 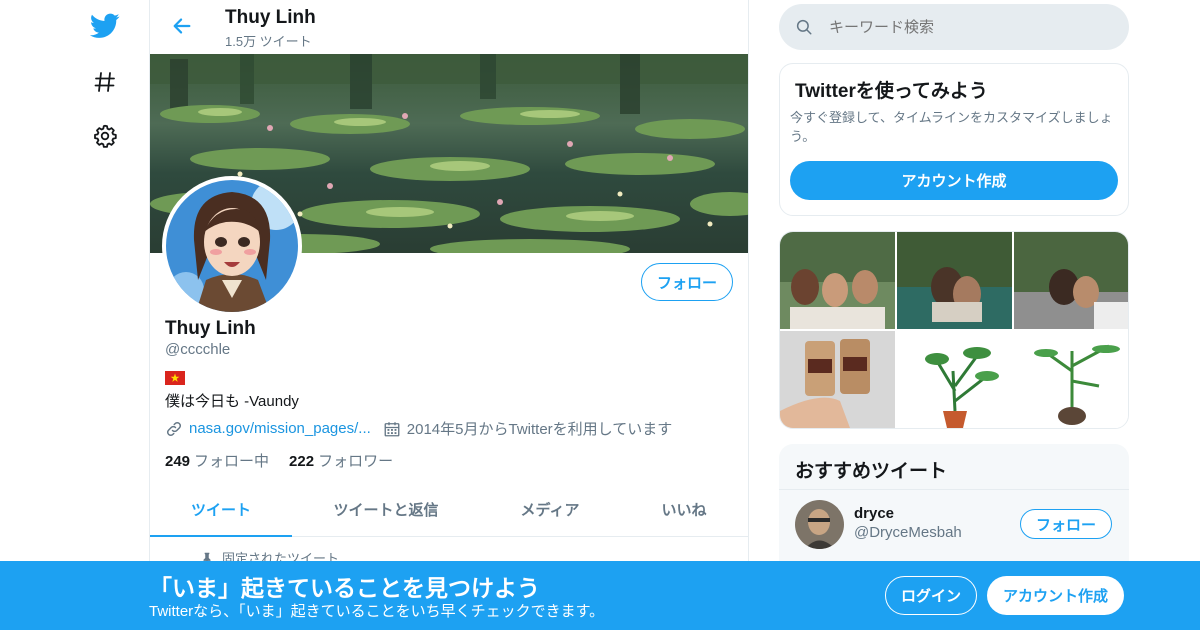 What do you see at coordinates (954, 509) in the screenshot?
I see `recommended-tweets-card: おすすめツイート dryce @DryceMesbah フォロー` at bounding box center [954, 509].